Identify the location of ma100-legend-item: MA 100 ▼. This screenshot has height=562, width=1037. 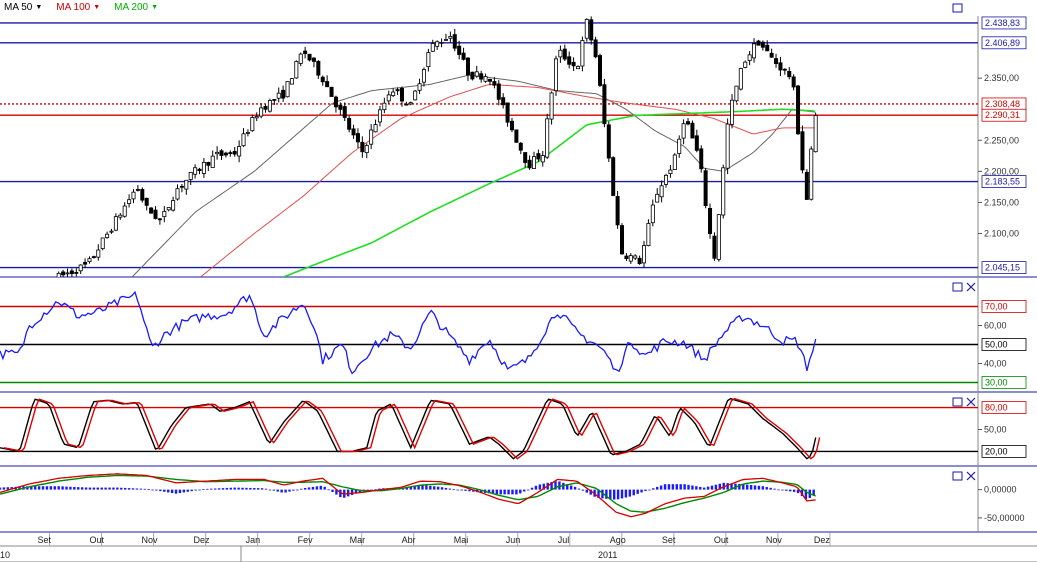
(78, 7).